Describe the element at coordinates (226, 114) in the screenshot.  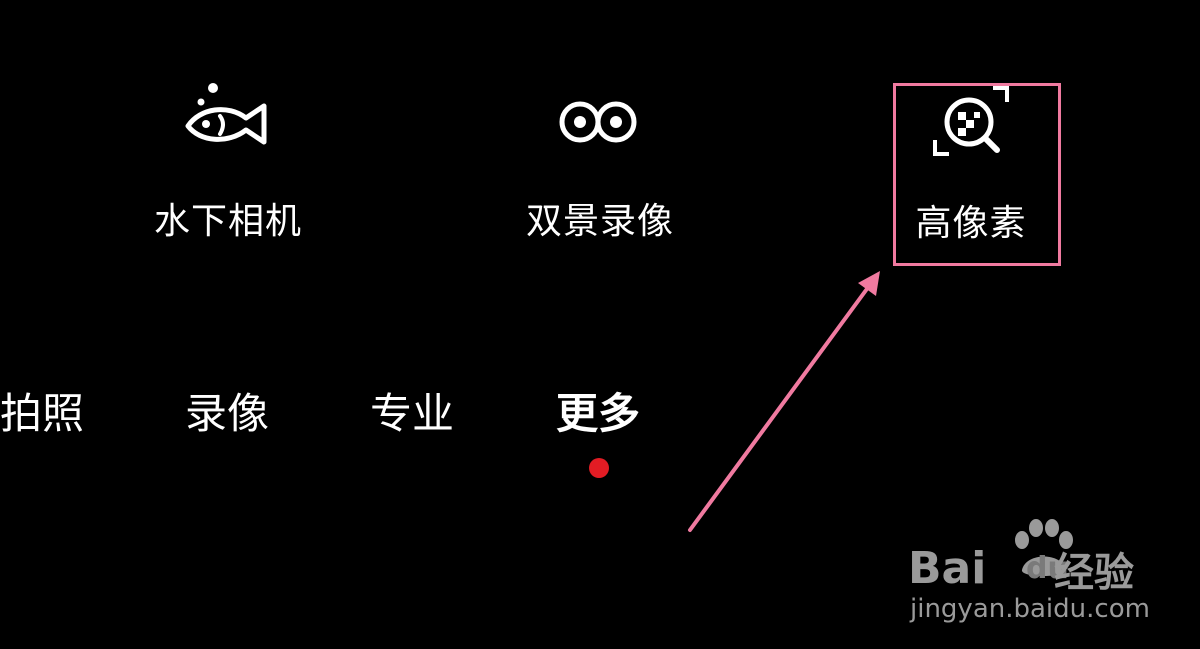
I see `fish-icon` at that location.